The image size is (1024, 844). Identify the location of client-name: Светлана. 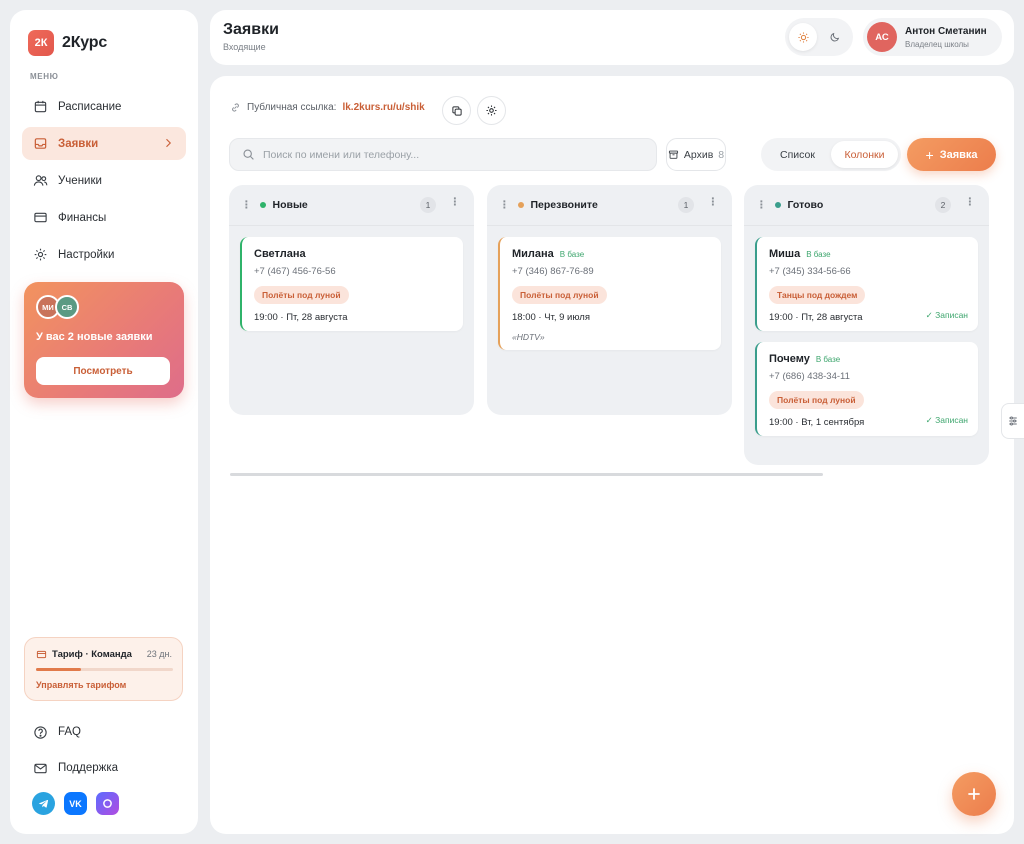
(280, 254).